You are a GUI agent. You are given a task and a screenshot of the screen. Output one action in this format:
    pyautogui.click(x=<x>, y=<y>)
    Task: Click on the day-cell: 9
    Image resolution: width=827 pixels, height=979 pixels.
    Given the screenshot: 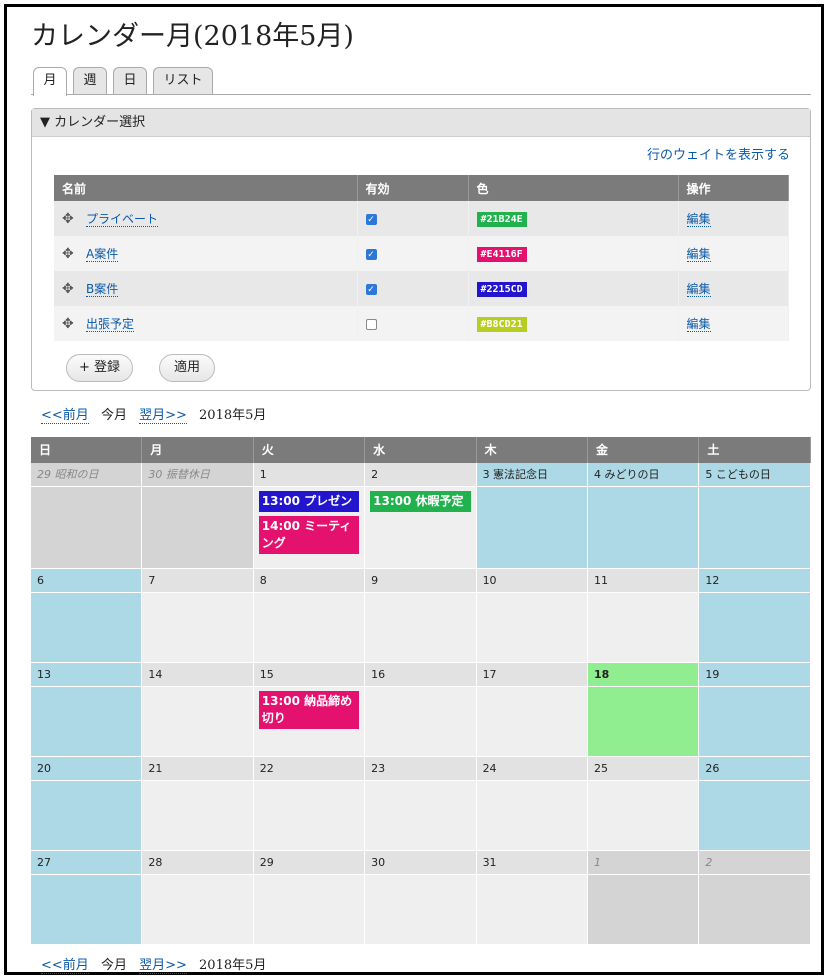 What is the action you would take?
    pyautogui.click(x=421, y=616)
    